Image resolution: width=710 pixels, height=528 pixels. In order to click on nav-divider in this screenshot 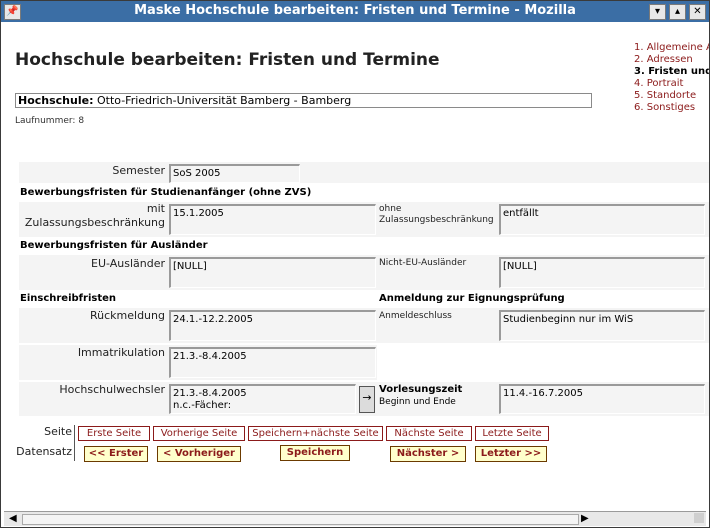, I will do `click(74, 443)`.